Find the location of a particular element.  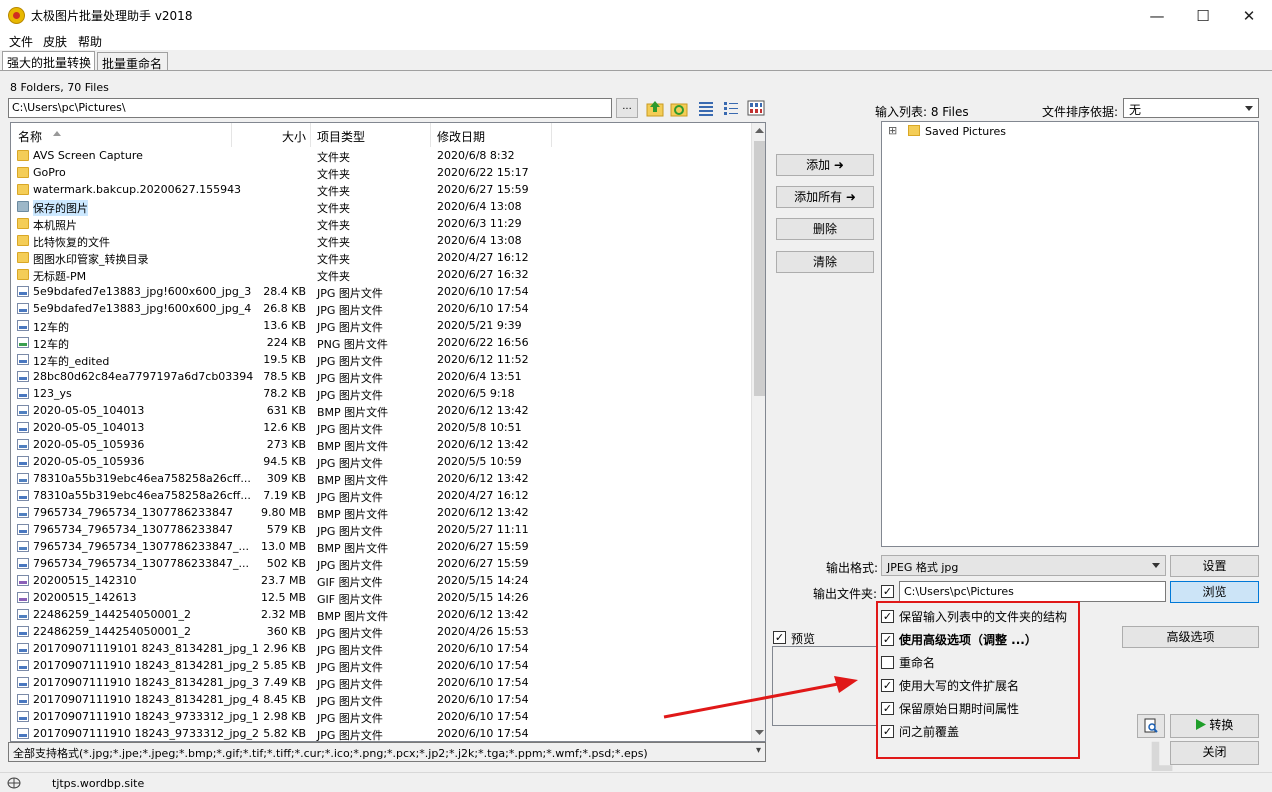

cell-size: 26.8 KB is located at coordinates (284, 308).